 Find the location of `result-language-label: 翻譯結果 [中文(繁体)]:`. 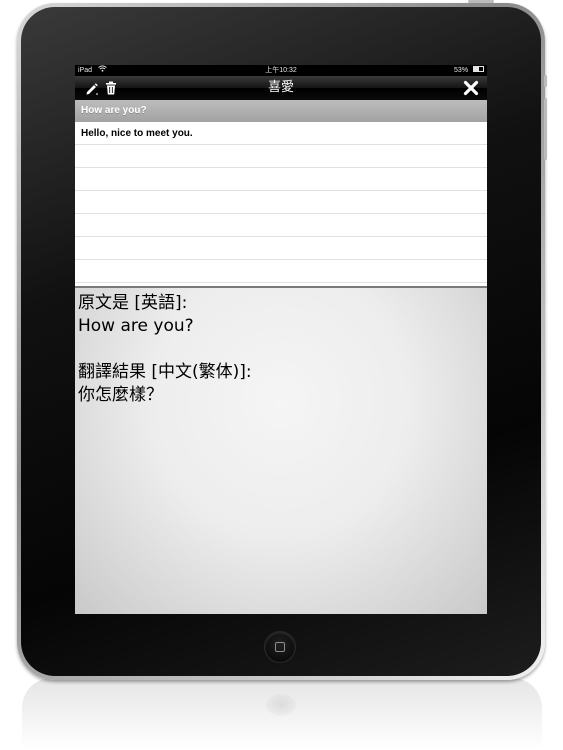

result-language-label: 翻譯結果 [中文(繁体)]: is located at coordinates (165, 372).